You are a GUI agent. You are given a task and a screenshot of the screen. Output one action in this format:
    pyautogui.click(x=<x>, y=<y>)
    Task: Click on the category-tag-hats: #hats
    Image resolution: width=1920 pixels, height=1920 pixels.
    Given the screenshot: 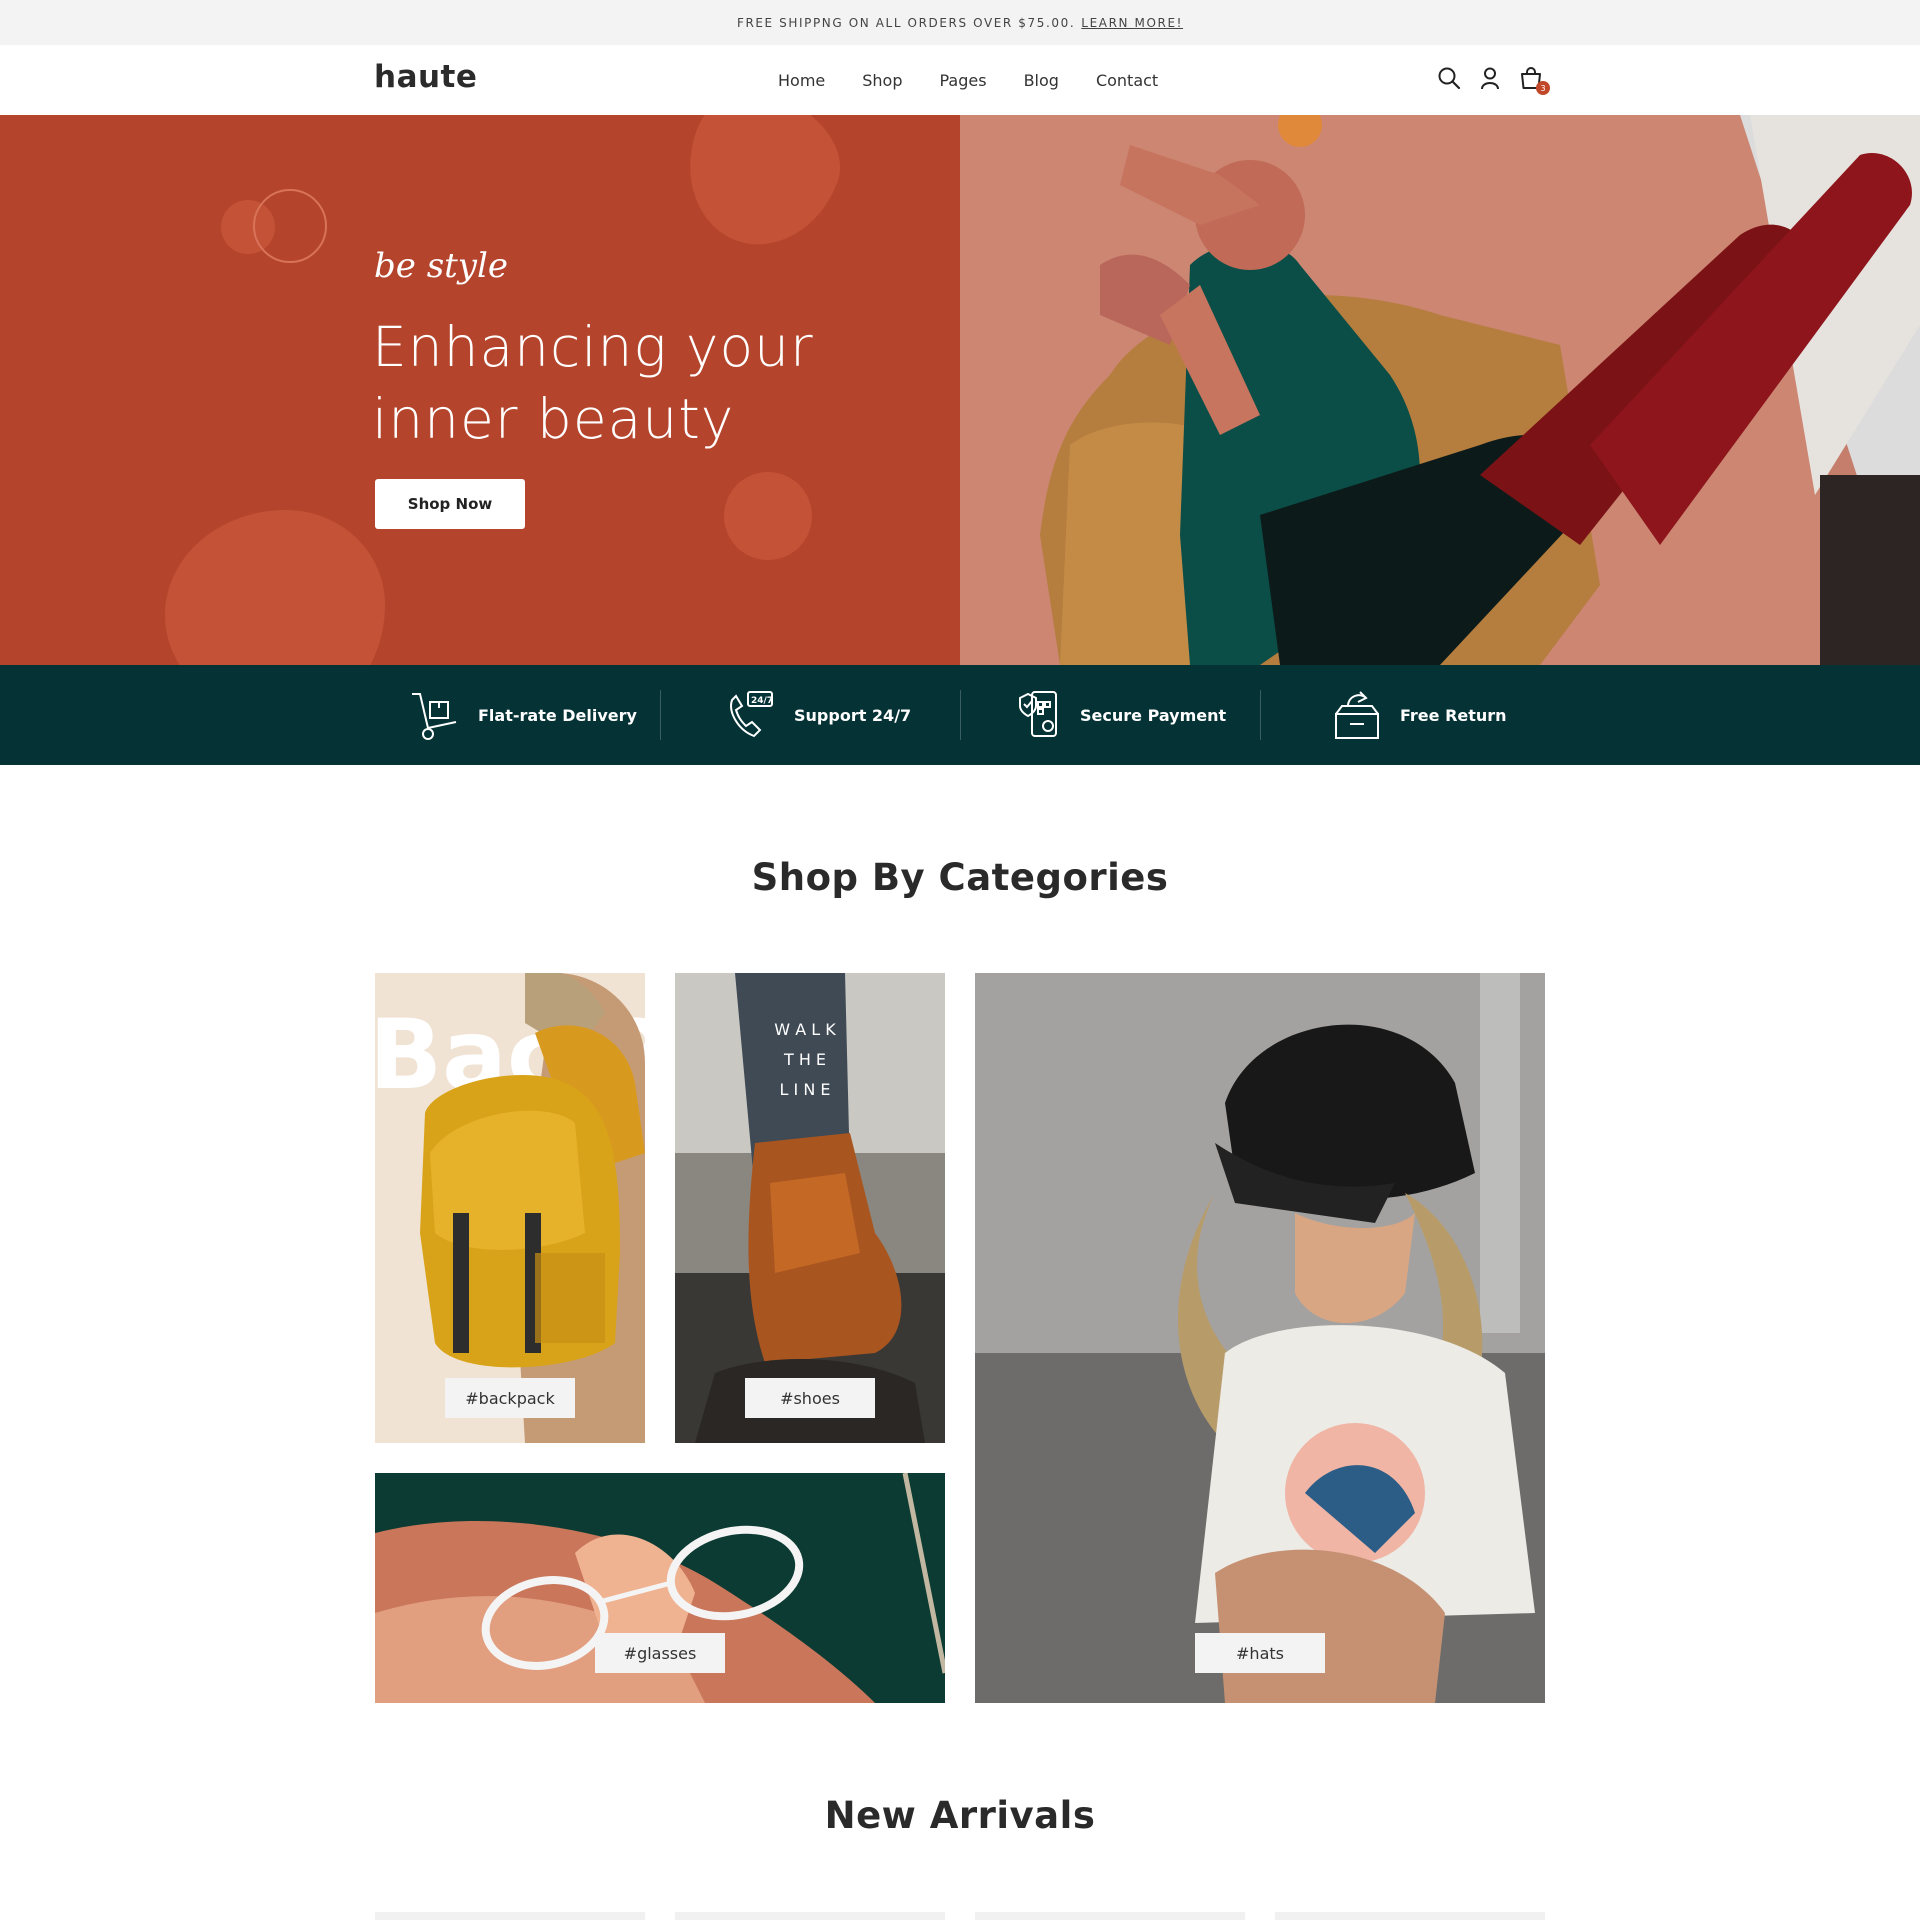 What is the action you would take?
    pyautogui.click(x=1260, y=1653)
    